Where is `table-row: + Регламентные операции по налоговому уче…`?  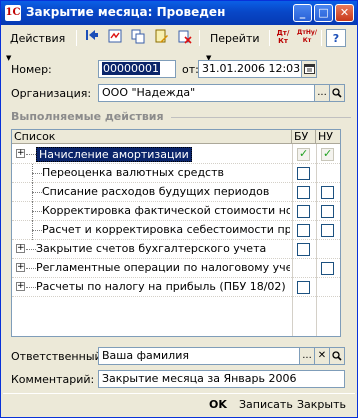
table-row: + Регламентные операции по налоговому уче… is located at coordinates (176, 268).